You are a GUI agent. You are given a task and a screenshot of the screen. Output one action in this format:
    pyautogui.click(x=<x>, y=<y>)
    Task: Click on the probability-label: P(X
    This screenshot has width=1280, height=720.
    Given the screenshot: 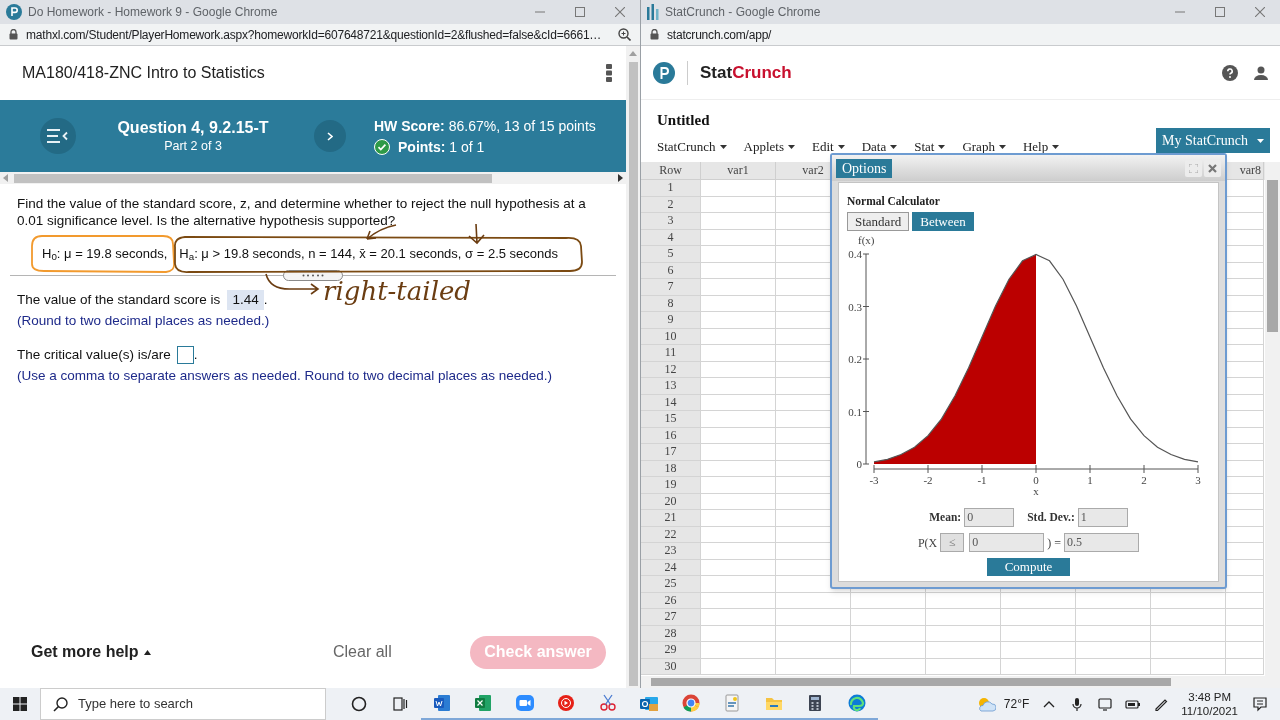 What is the action you would take?
    pyautogui.click(x=927, y=543)
    